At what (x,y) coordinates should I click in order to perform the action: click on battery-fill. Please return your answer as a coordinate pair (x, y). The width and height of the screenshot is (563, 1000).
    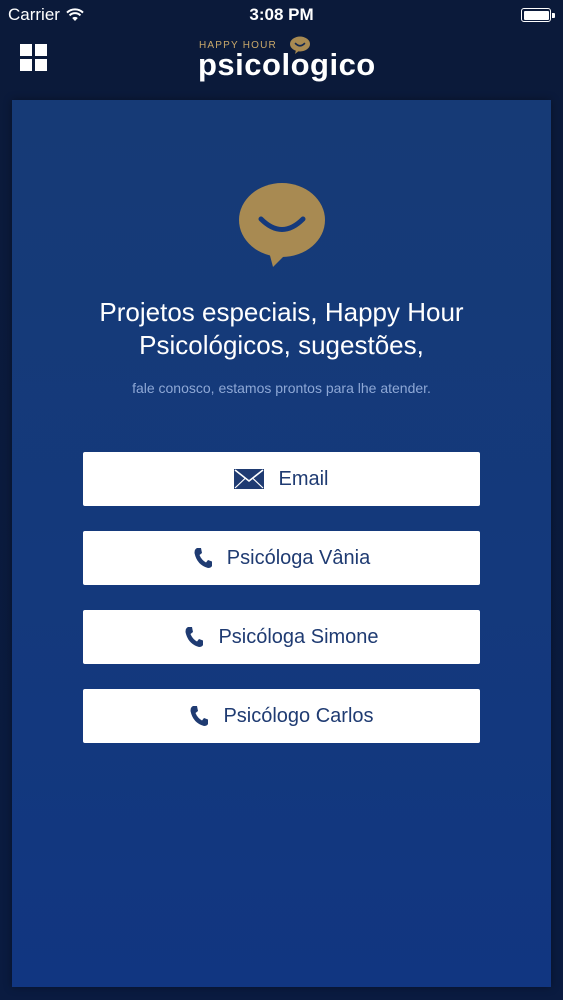
    Looking at the image, I should click on (536, 15).